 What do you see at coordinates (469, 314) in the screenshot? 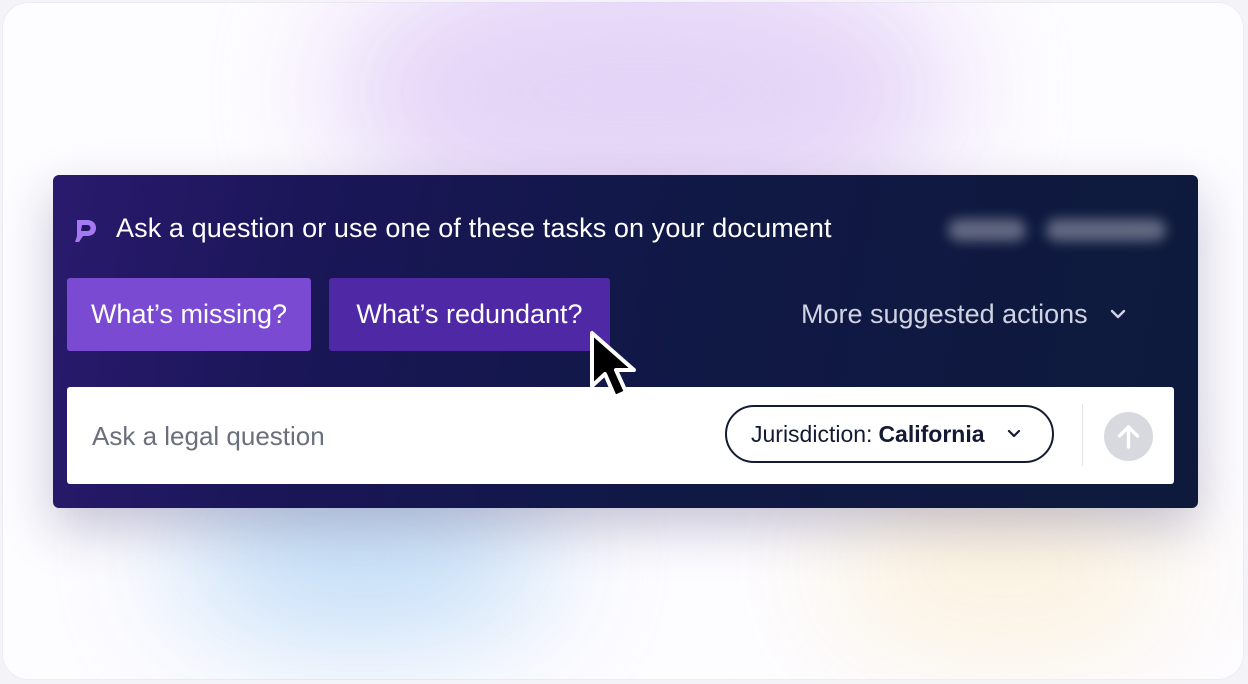
I see `whats-redundant-button: What’s redundant?` at bounding box center [469, 314].